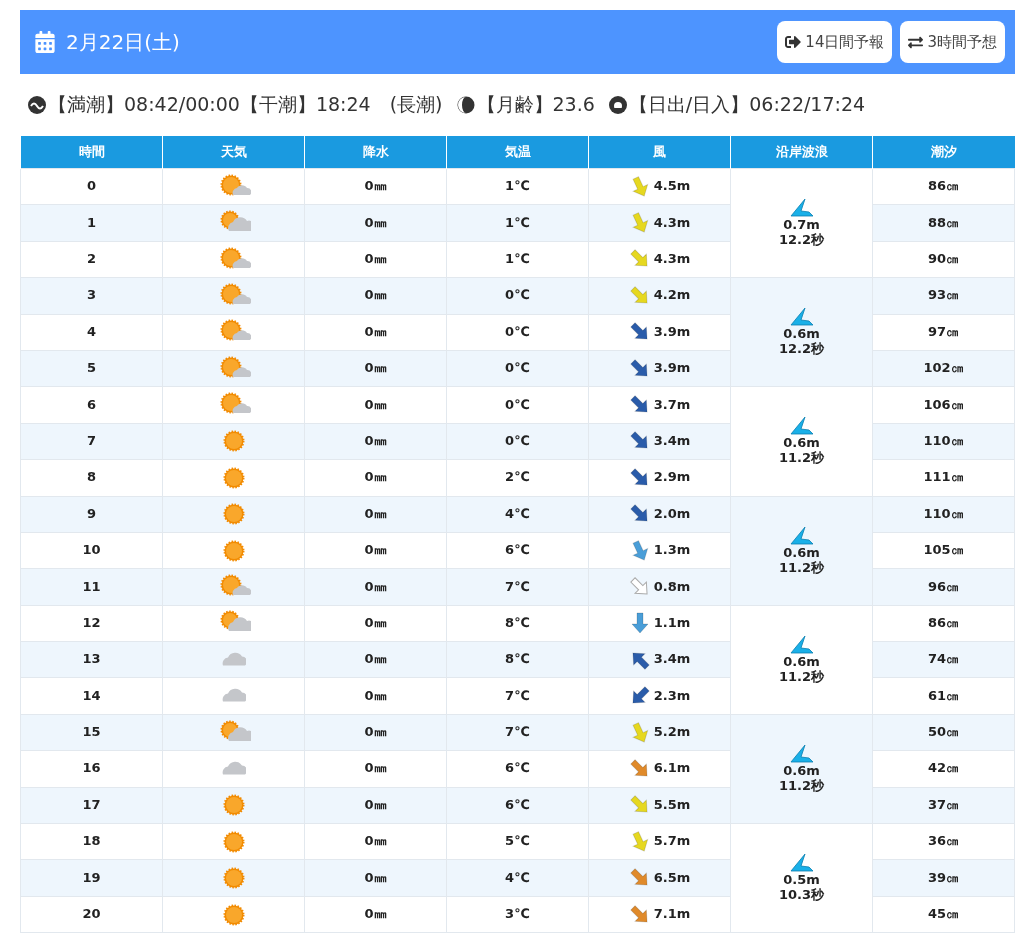 The height and width of the screenshot is (936, 1024). Describe the element at coordinates (943, 768) in the screenshot. I see `tide-level-cell: 42㎝` at that location.